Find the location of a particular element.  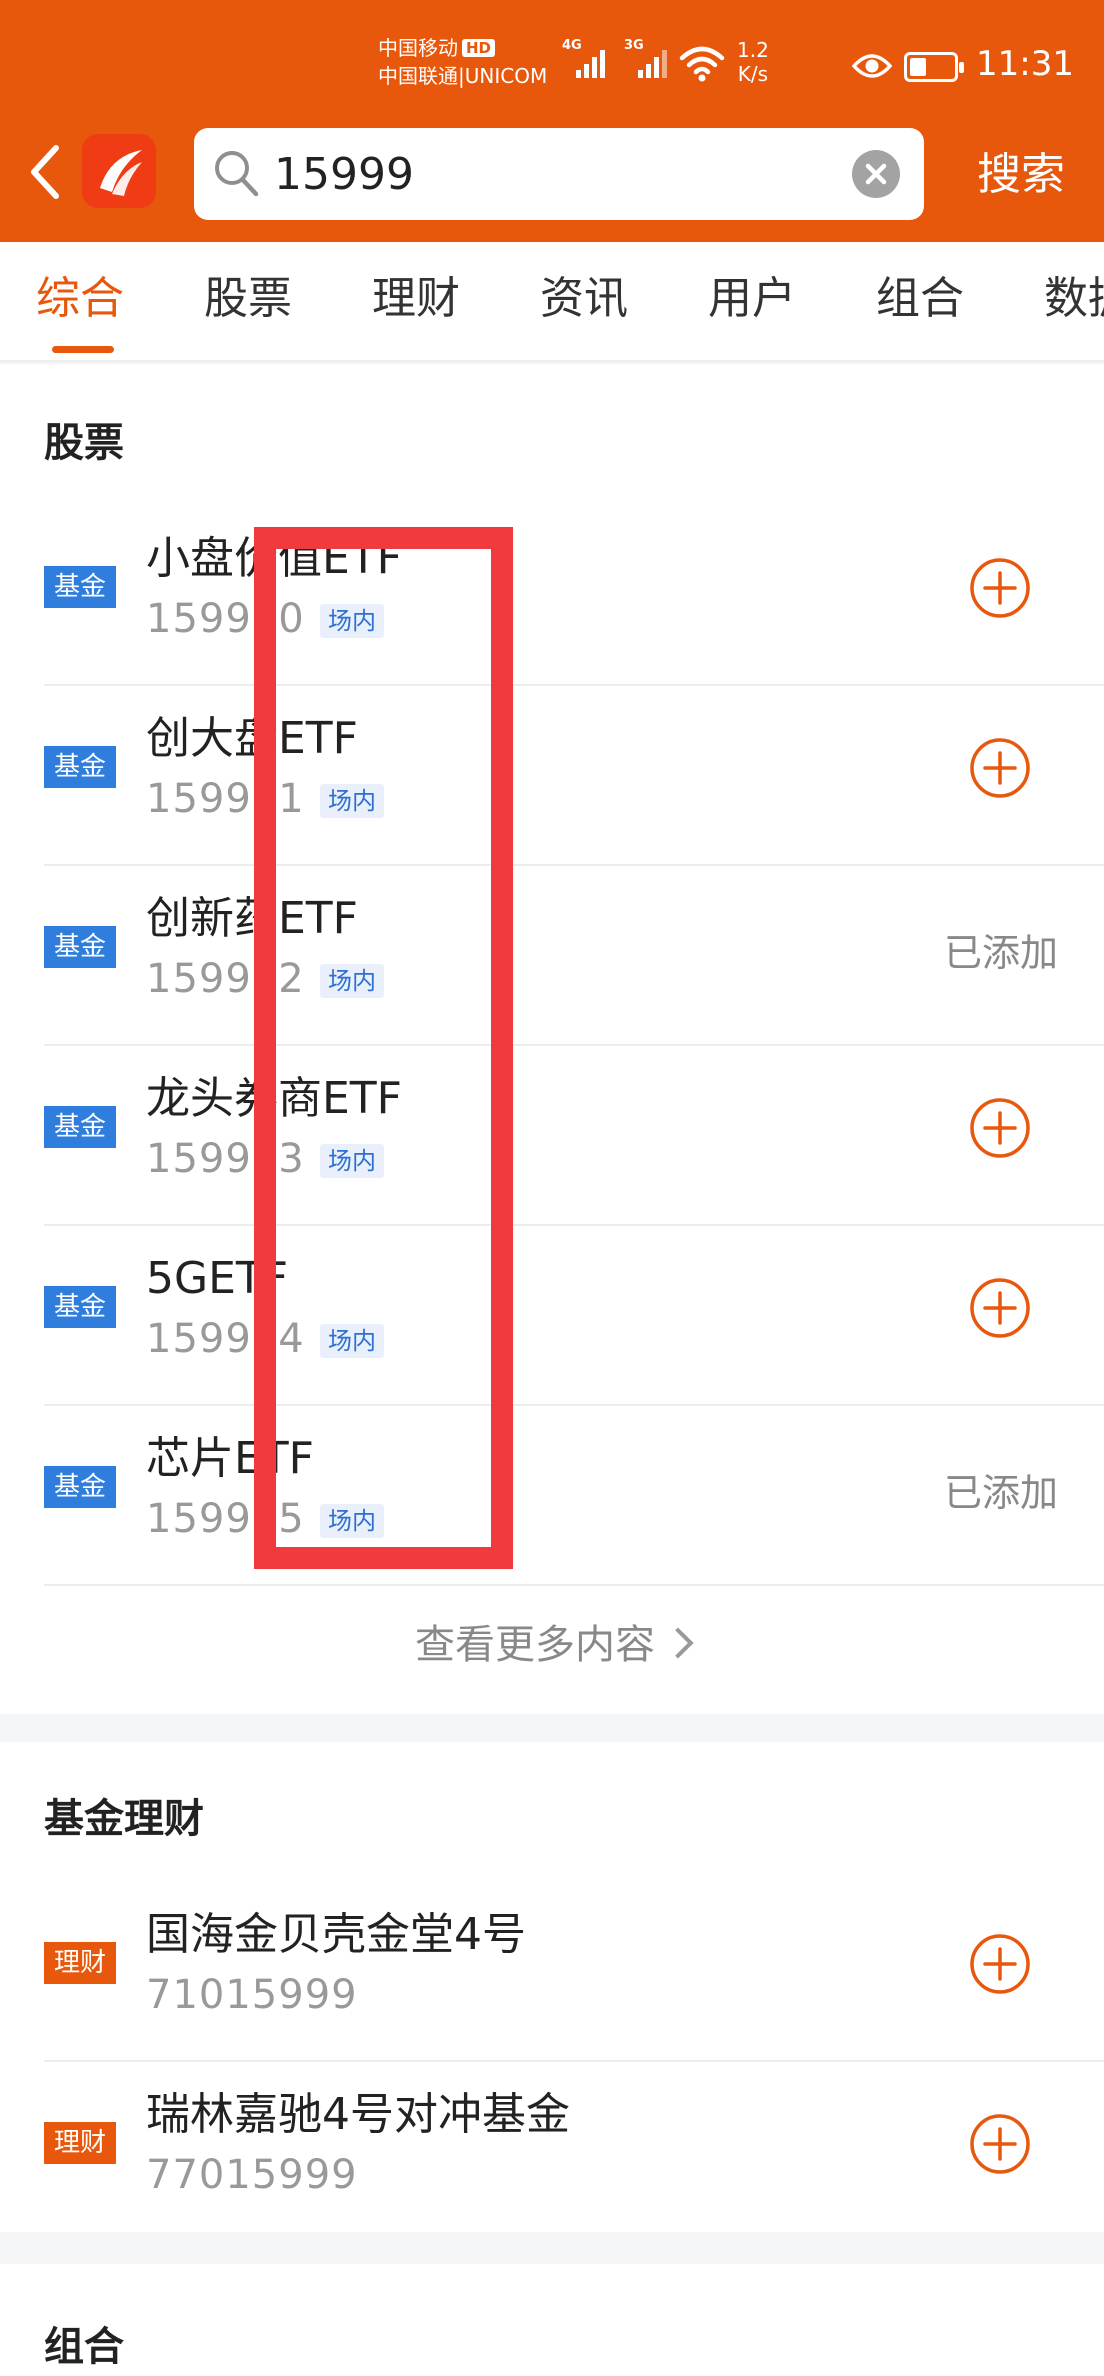

section-title-stocks: 股票 is located at coordinates (84, 443).